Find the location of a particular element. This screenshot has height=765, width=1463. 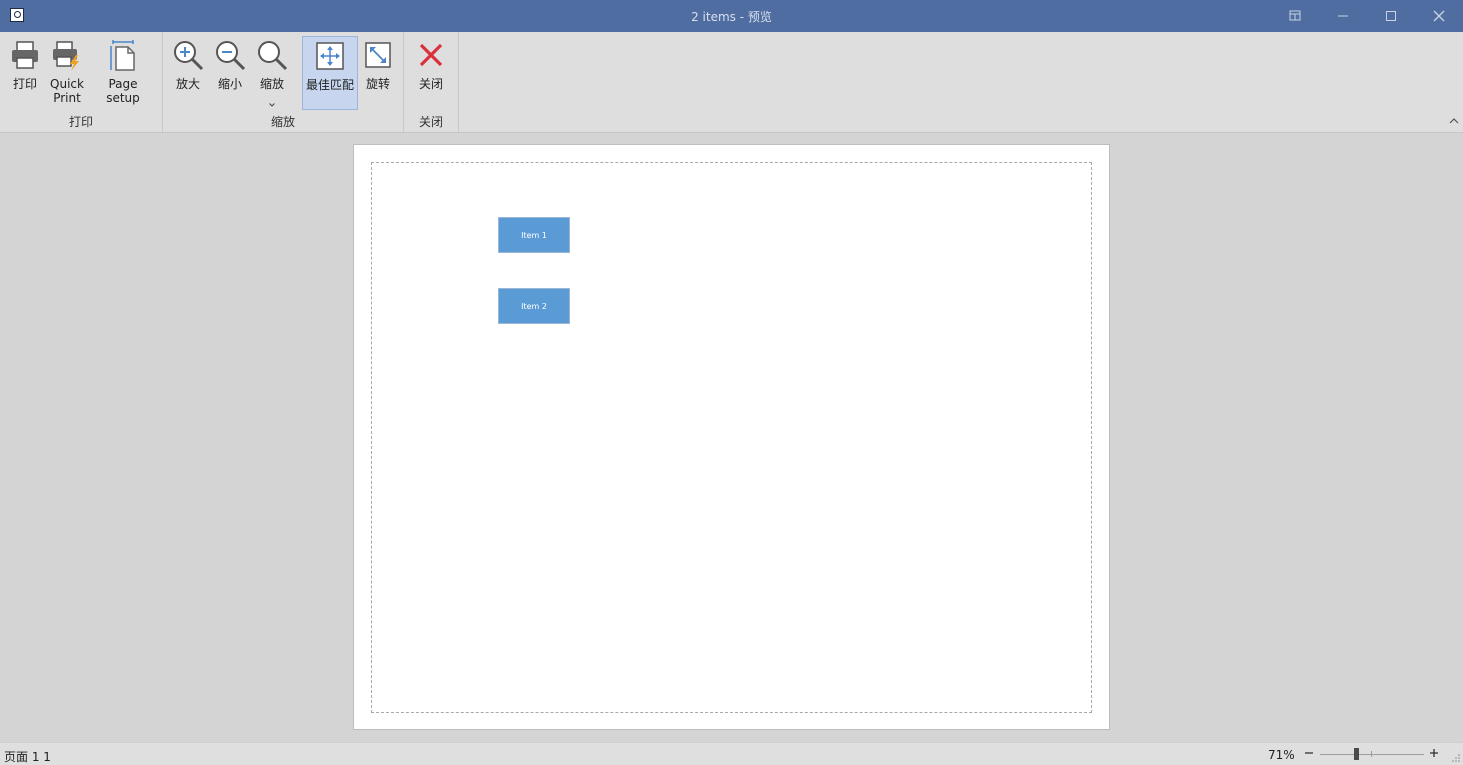

rotate-button: 旋转 is located at coordinates (378, 73).